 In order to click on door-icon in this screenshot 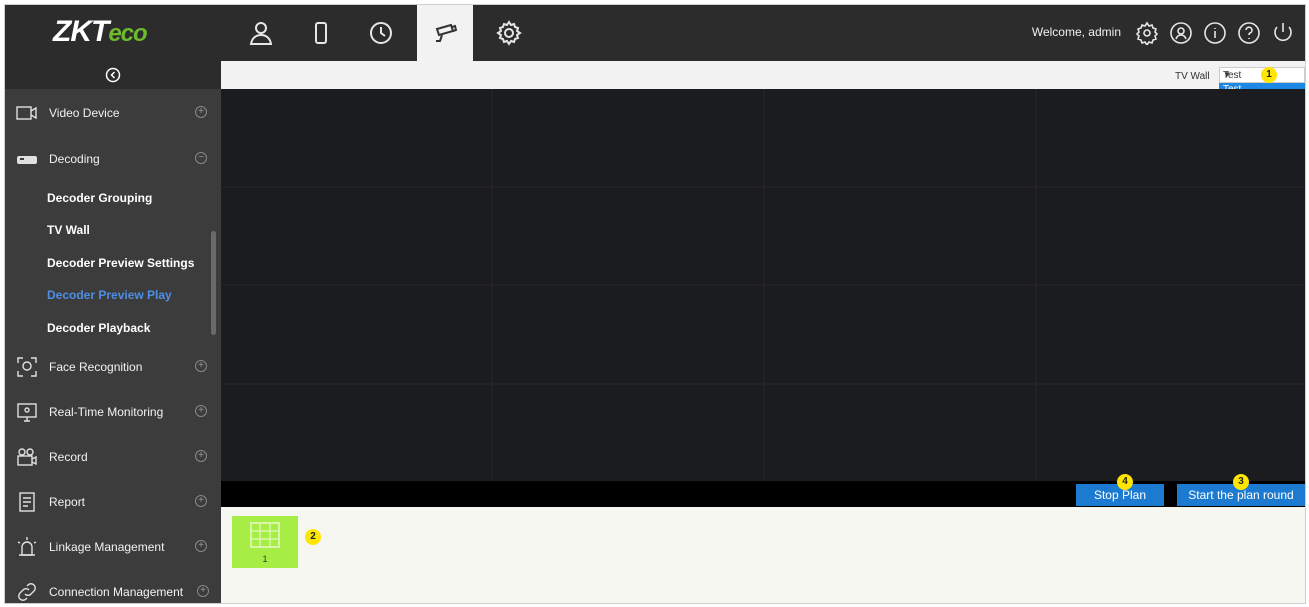, I will do `click(321, 33)`.